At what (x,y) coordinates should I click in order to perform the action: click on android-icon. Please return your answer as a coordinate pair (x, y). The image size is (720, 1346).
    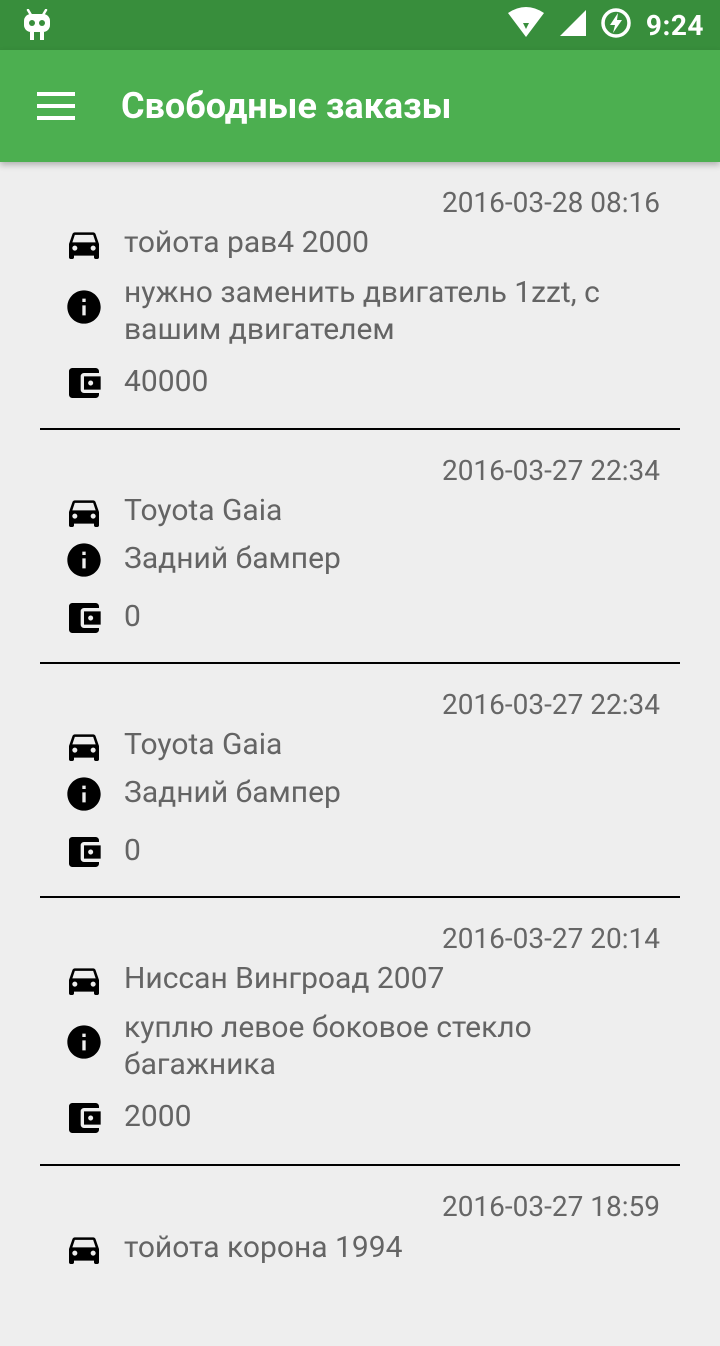
    Looking at the image, I should click on (37, 24).